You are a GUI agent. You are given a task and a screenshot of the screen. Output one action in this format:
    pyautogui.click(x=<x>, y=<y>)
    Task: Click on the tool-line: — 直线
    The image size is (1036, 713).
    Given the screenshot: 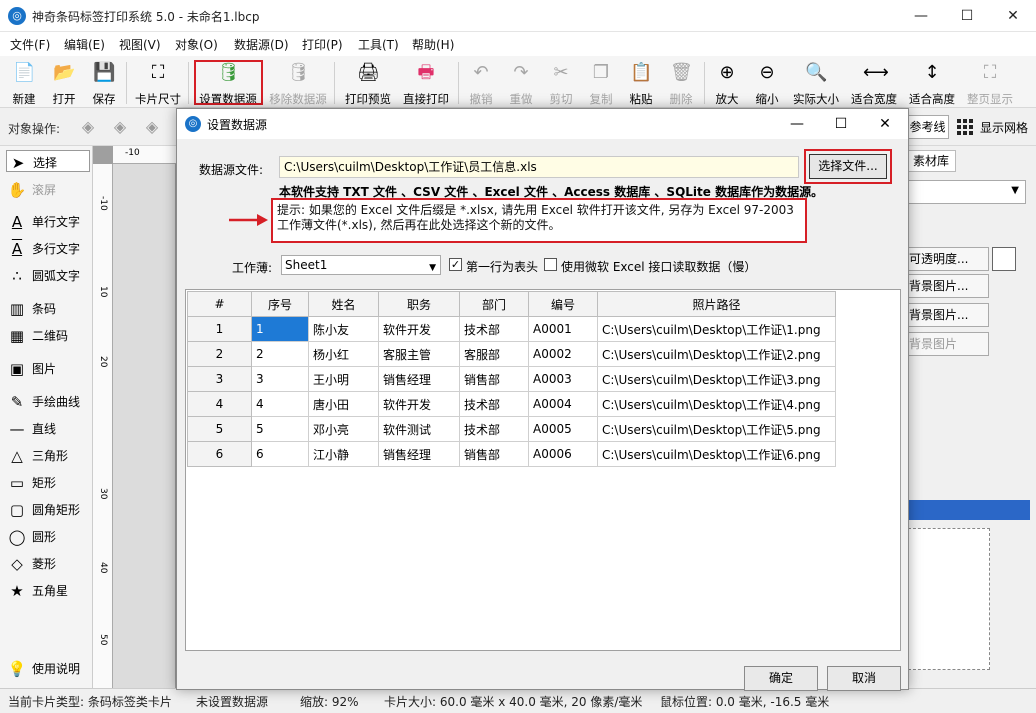 What is the action you would take?
    pyautogui.click(x=48, y=428)
    